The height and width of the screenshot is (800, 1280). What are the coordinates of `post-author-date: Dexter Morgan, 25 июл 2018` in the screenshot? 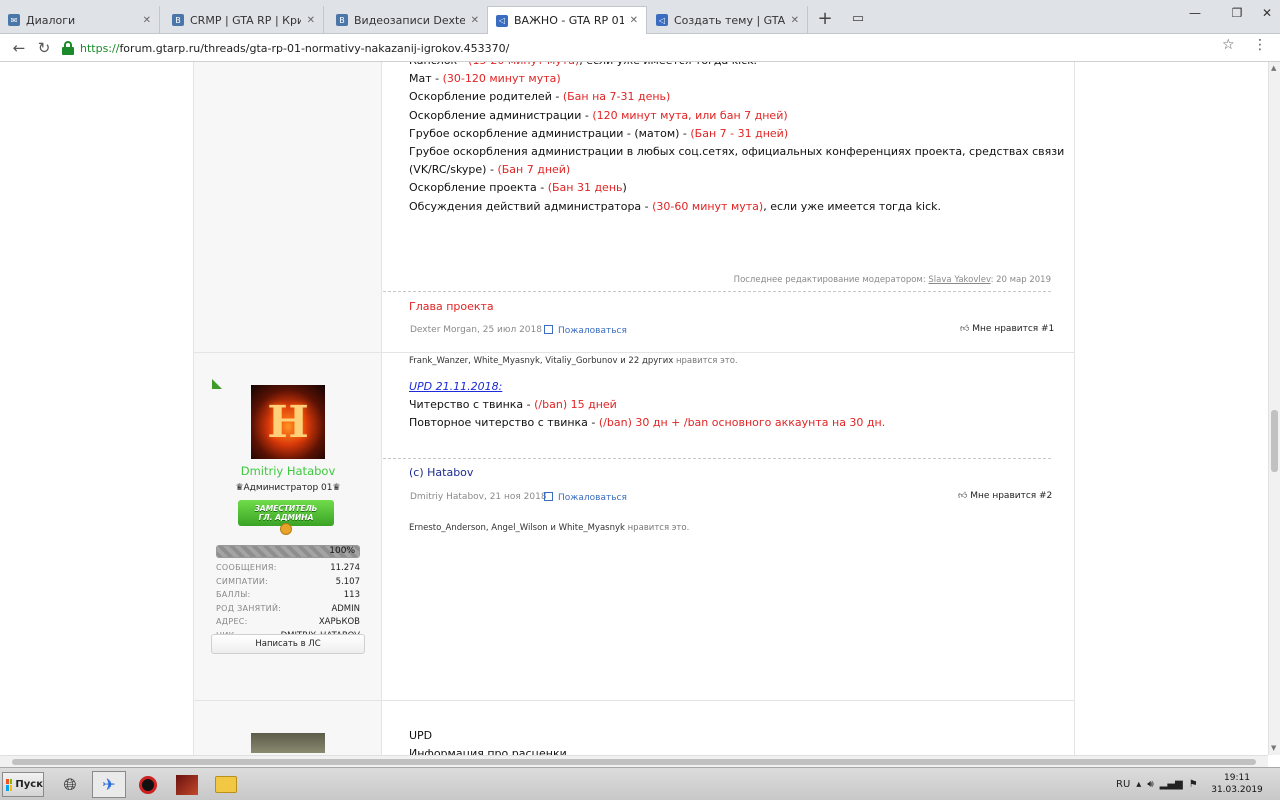 It's located at (476, 330).